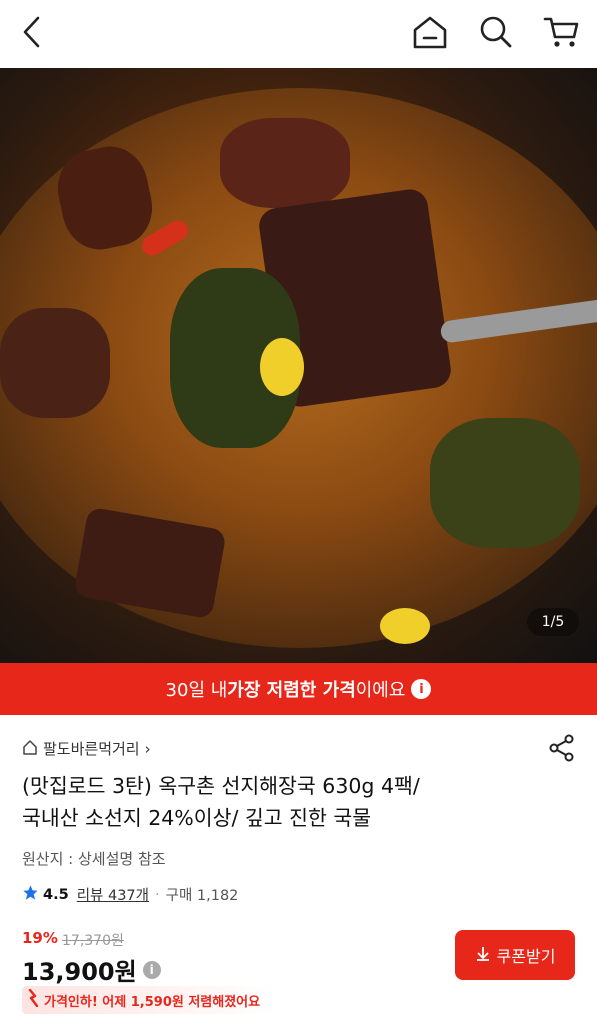  I want to click on share-button, so click(562, 748).